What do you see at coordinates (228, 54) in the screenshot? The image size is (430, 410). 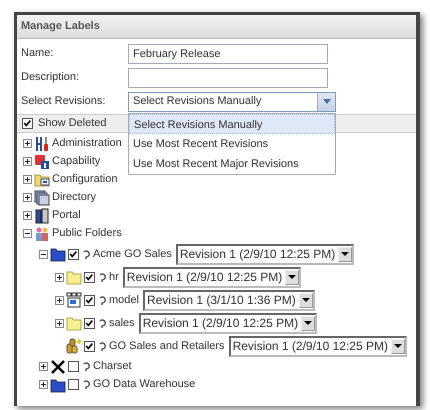 I see `name-field: February Release` at bounding box center [228, 54].